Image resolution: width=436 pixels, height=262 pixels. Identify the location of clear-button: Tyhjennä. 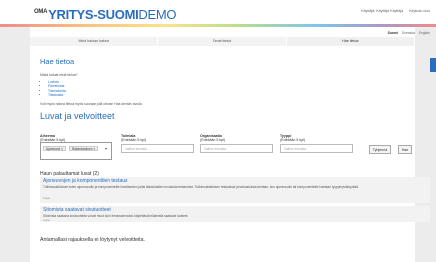
(380, 149).